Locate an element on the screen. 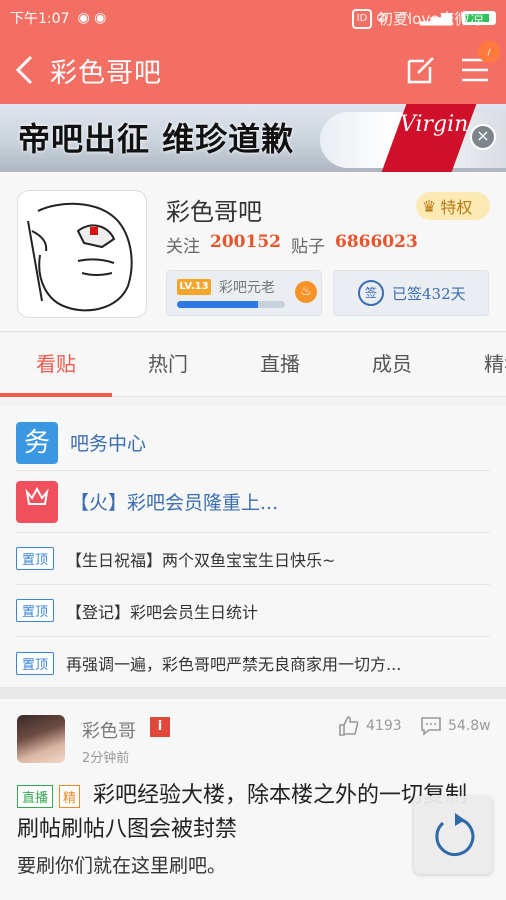 This screenshot has width=506, height=900. posts-count: 6866023 is located at coordinates (376, 242).